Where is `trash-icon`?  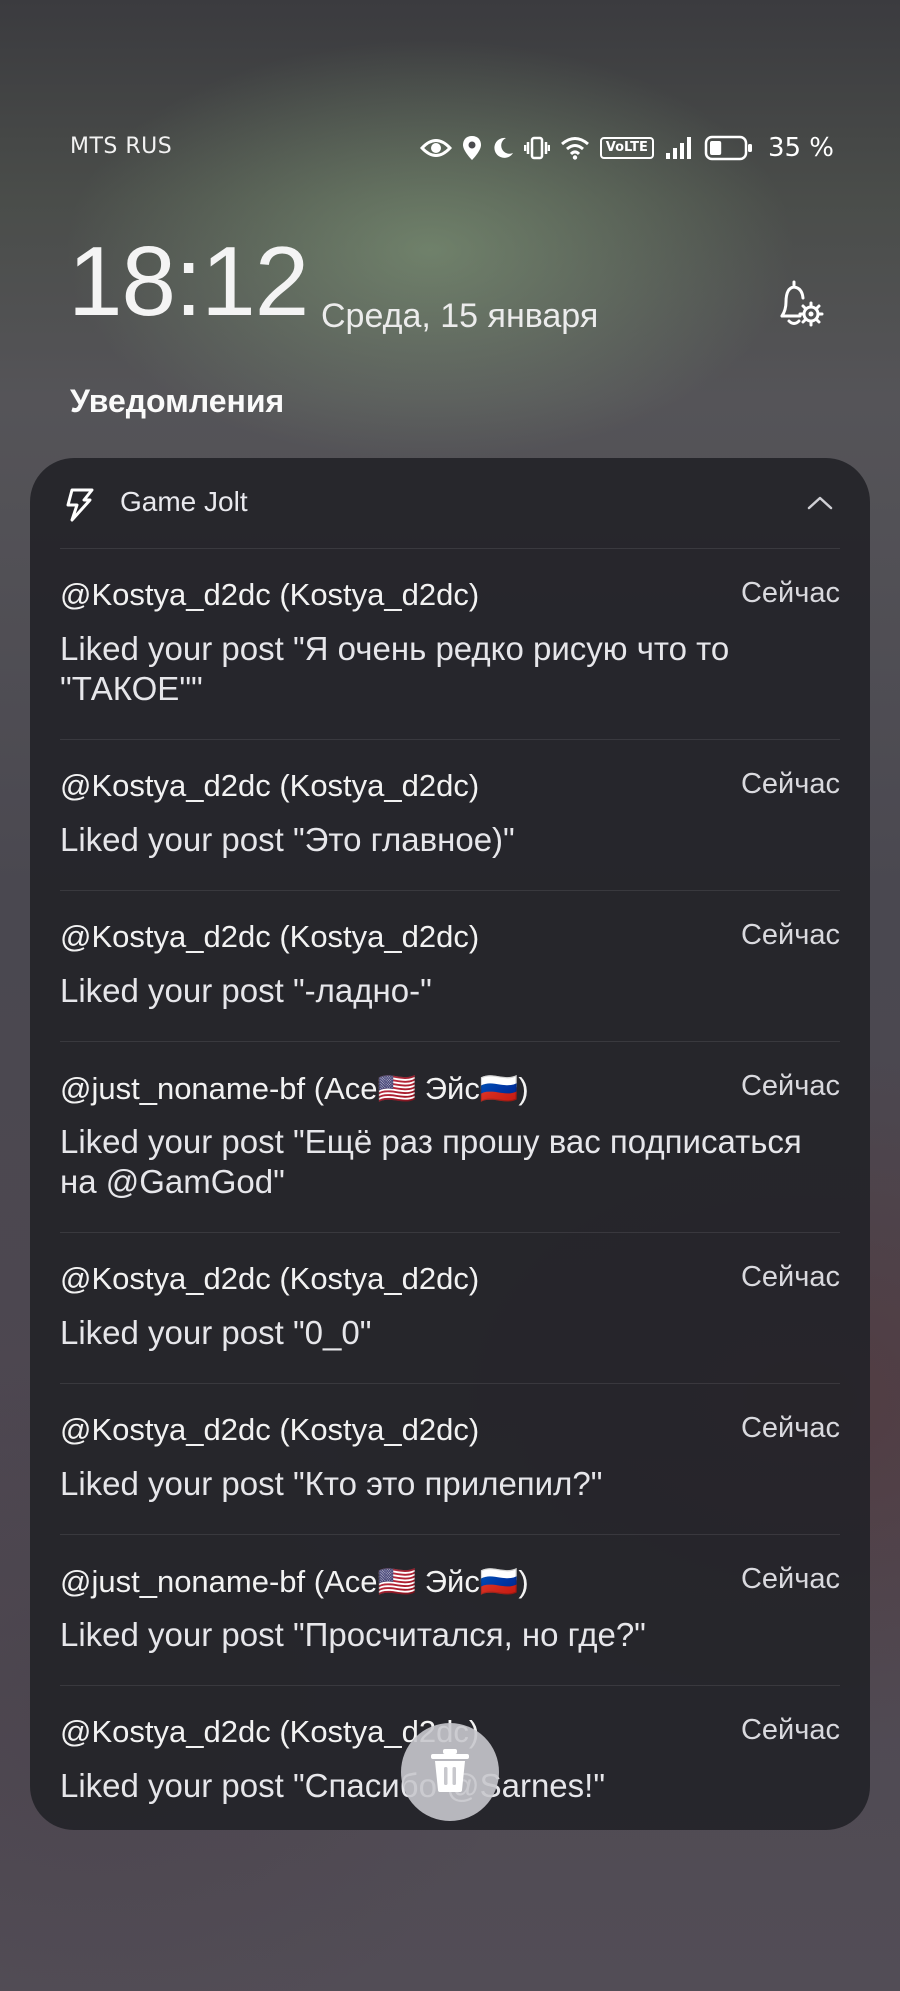 trash-icon is located at coordinates (450, 1772).